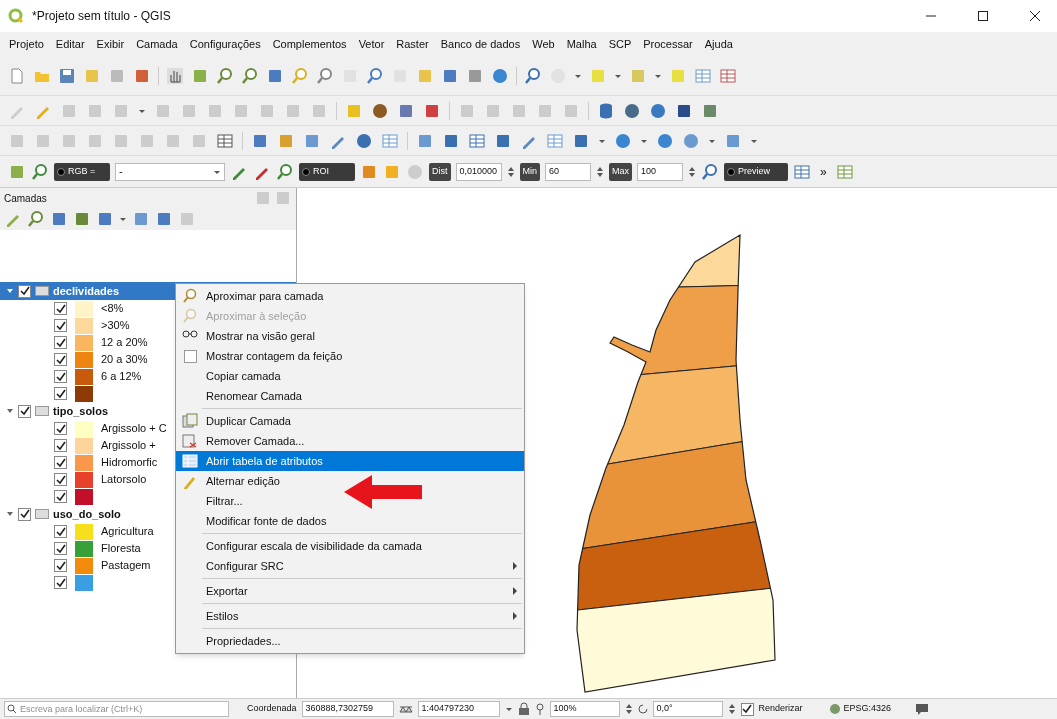 The width and height of the screenshot is (1057, 719). What do you see at coordinates (350, 481) in the screenshot?
I see `menu-item: Alternar edição` at bounding box center [350, 481].